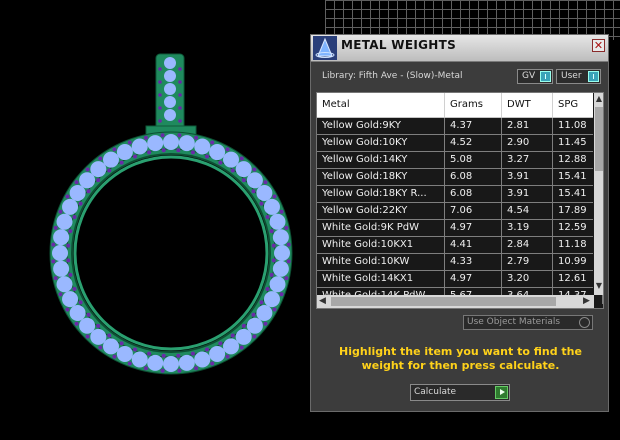  Describe the element at coordinates (171, 253) in the screenshot. I see `pendant-inner-opening` at that location.